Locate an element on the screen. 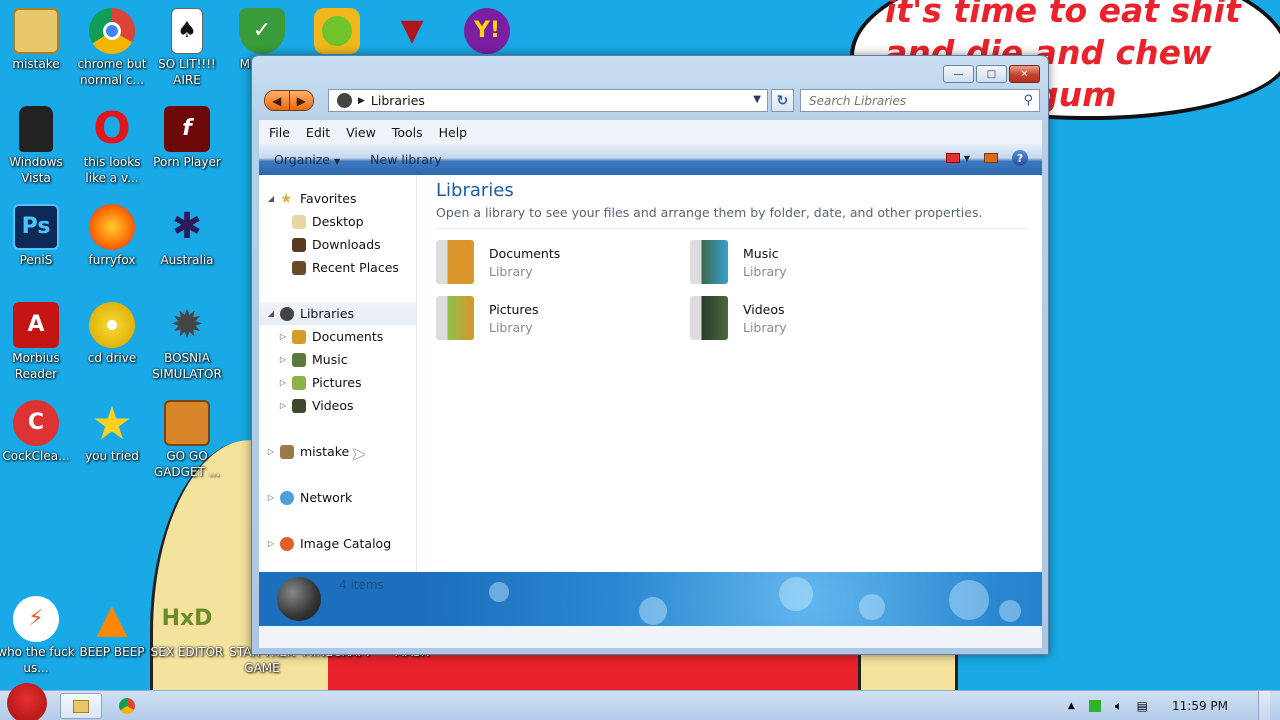 This screenshot has height=720, width=1280. nav-label: Documents is located at coordinates (348, 336).